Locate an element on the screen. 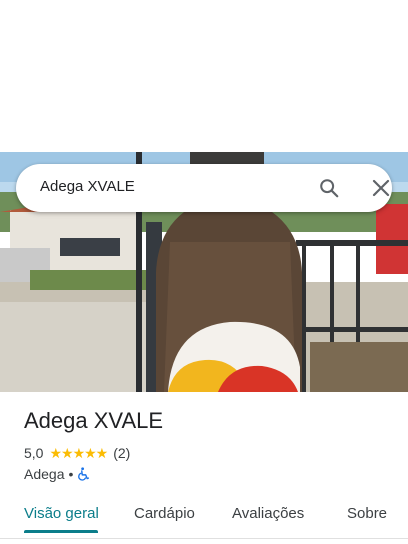 The width and height of the screenshot is (408, 544). close-icon is located at coordinates (381, 188).